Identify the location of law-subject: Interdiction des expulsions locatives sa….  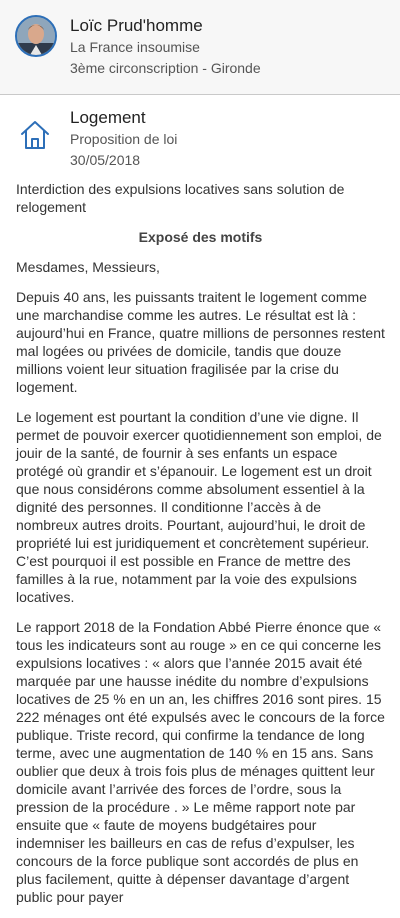
(180, 198).